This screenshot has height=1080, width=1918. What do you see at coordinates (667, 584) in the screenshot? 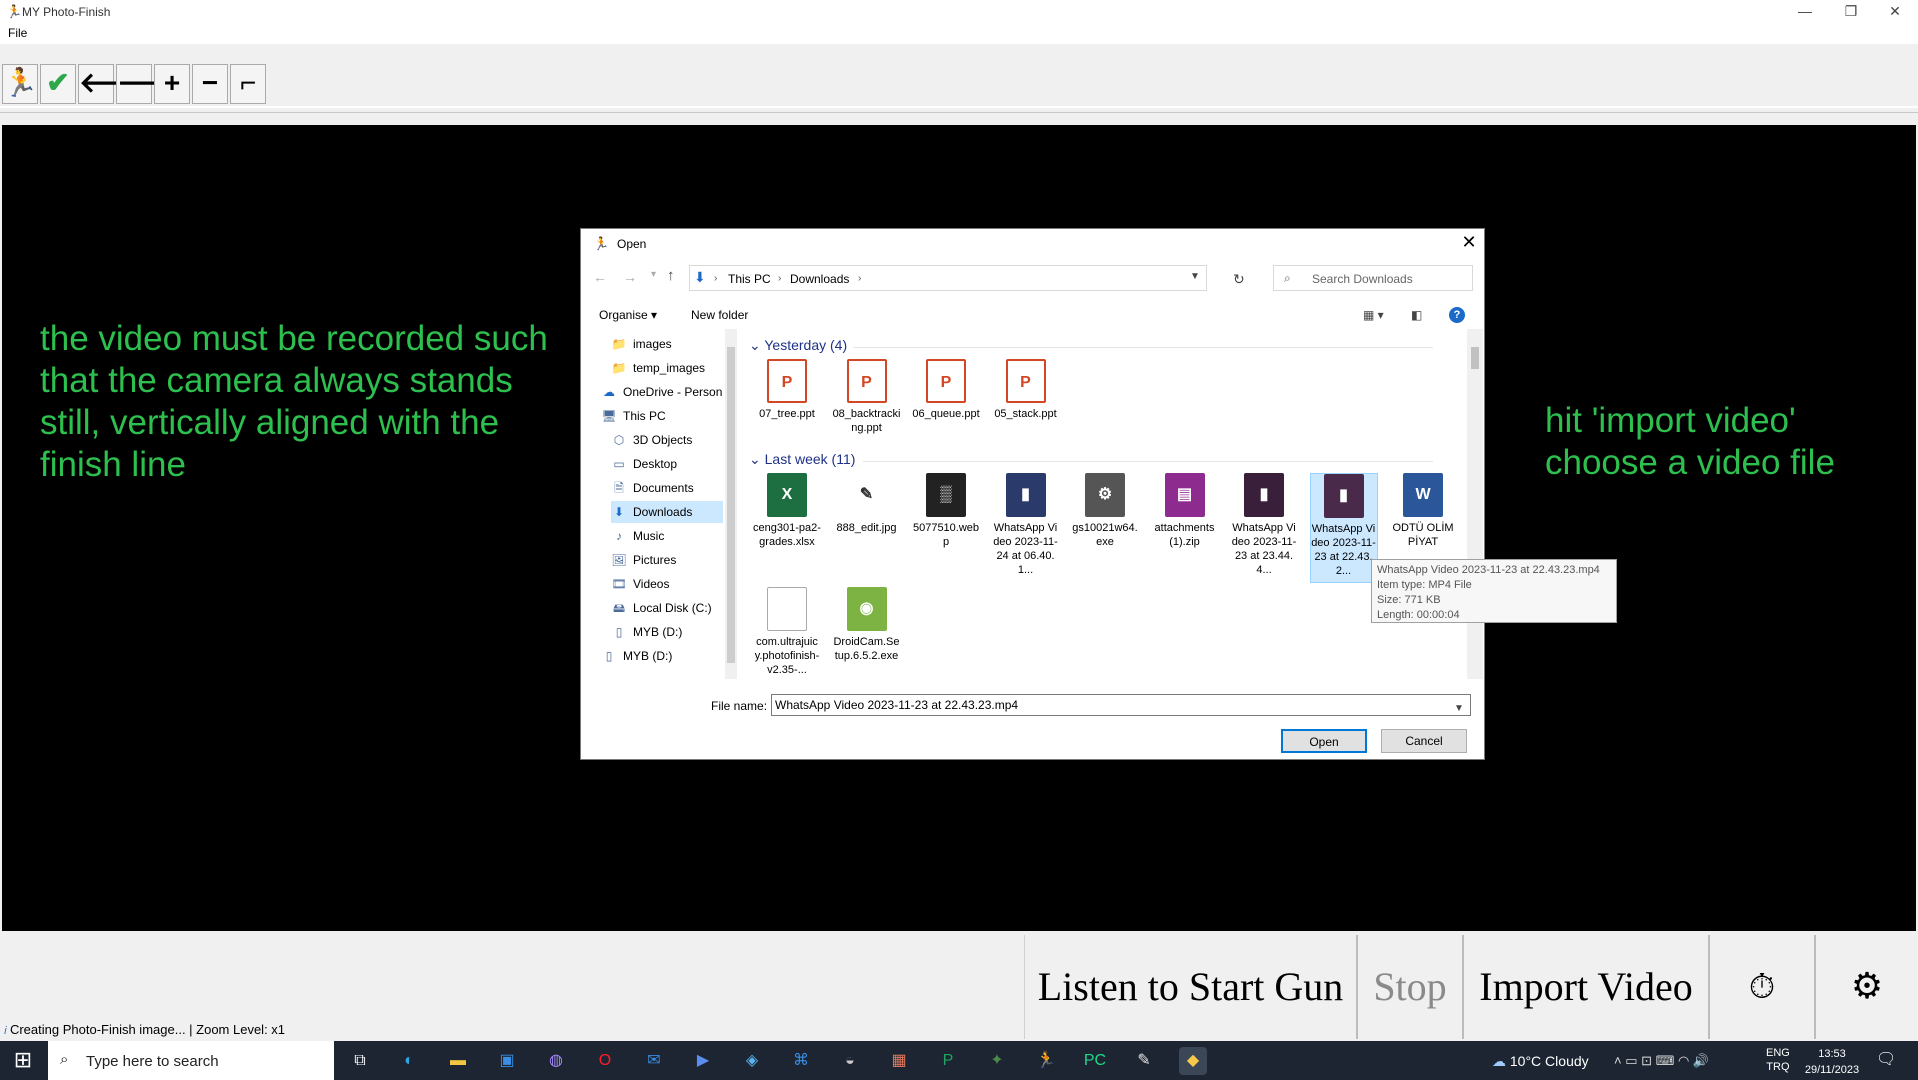
I see `nav-item: 🎞 Videos` at bounding box center [667, 584].